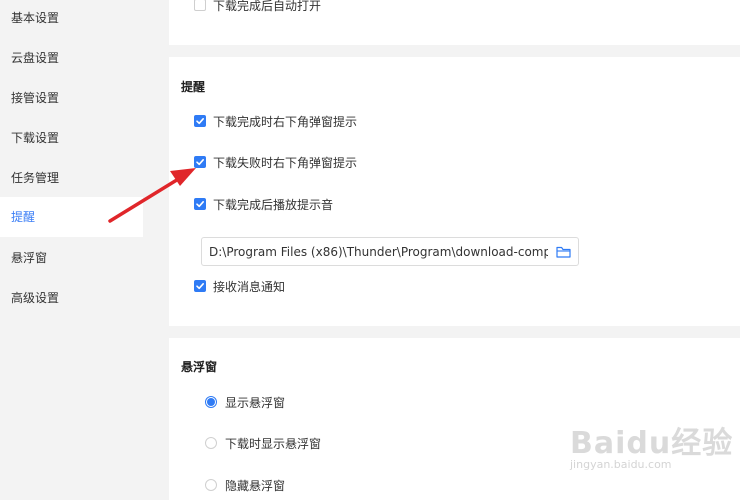  Describe the element at coordinates (273, 204) in the screenshot. I see `play-sound-label: 下载完成后播放提示音` at that location.